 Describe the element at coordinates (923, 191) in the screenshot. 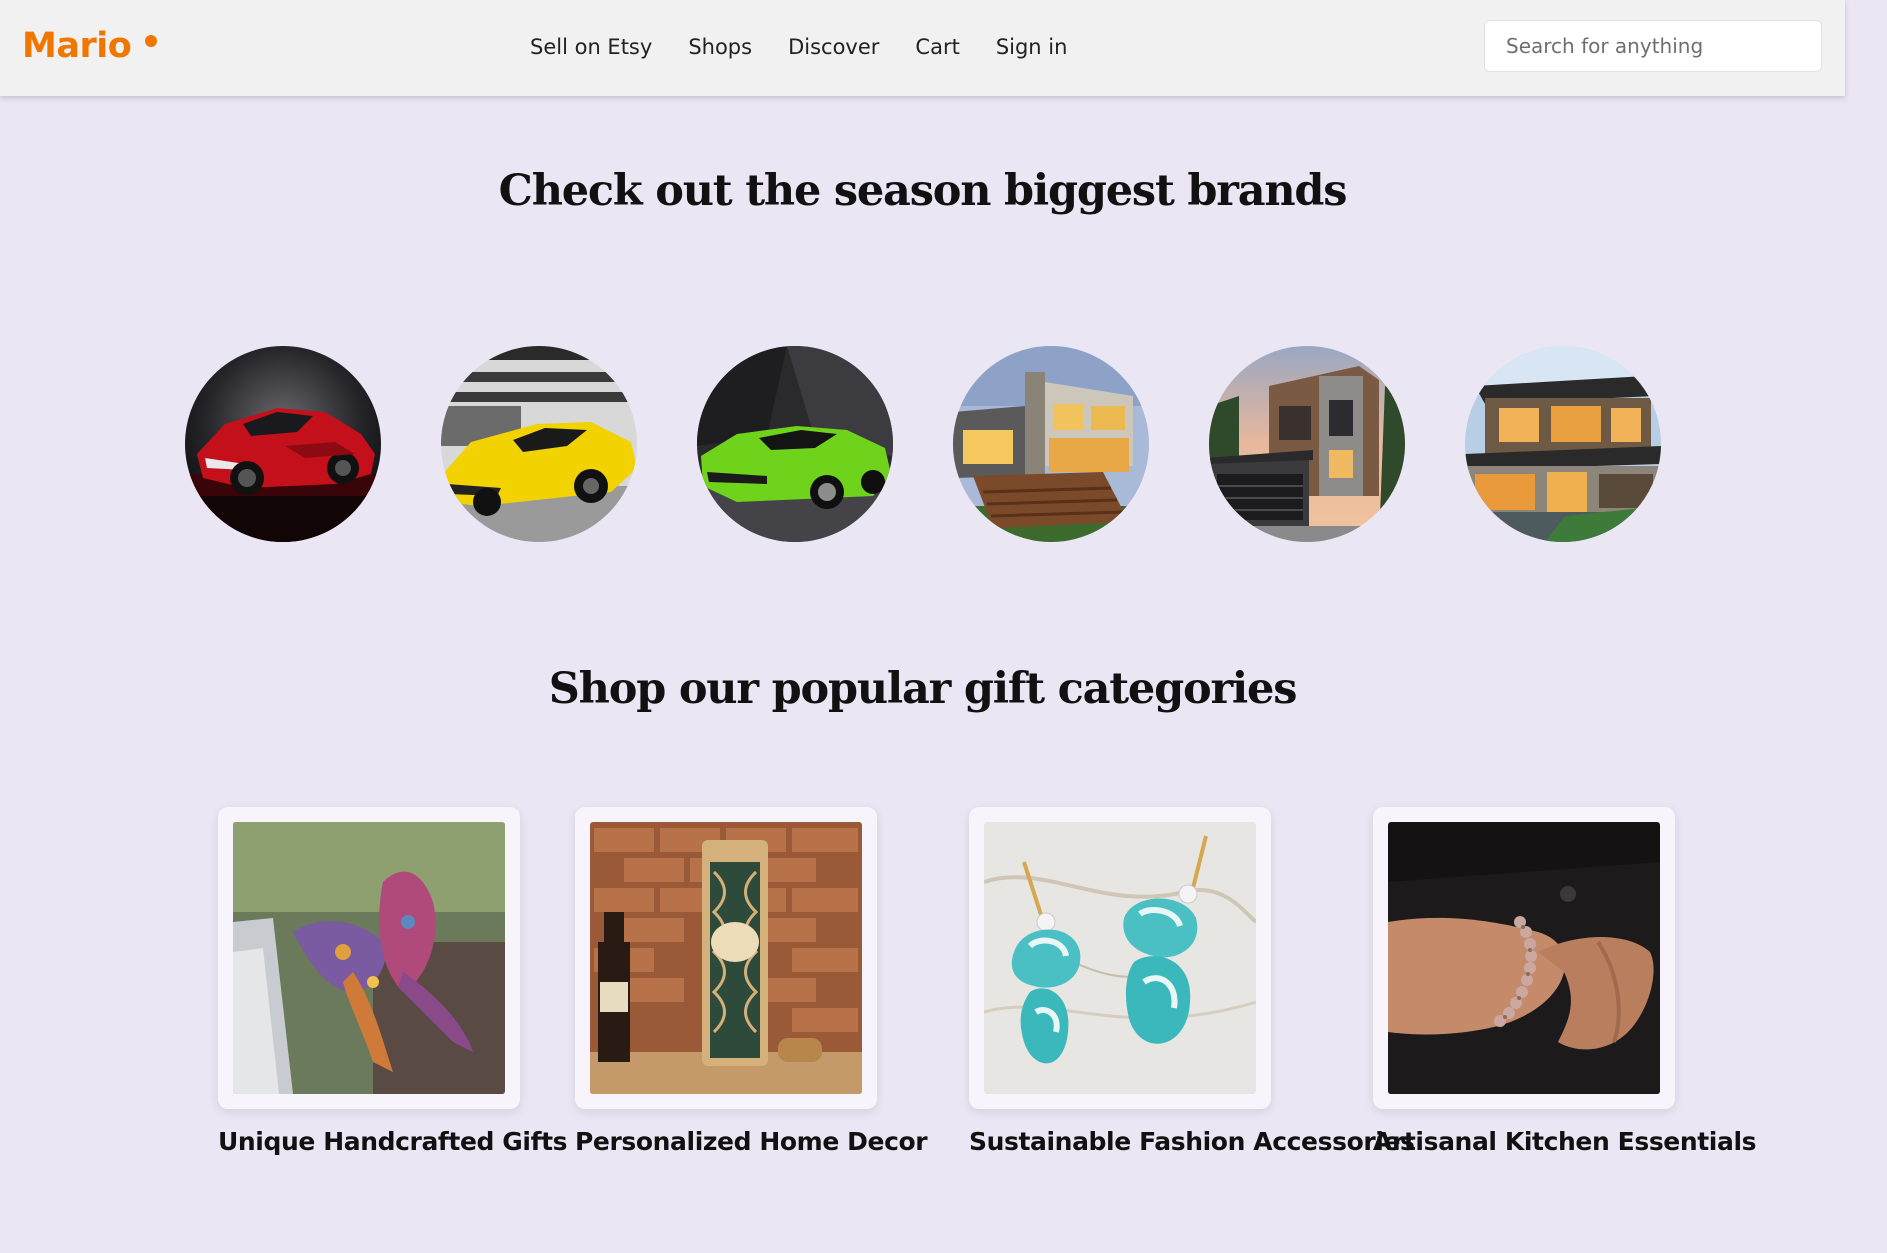

I see `brands-heading: Check out the season biggest brands` at that location.